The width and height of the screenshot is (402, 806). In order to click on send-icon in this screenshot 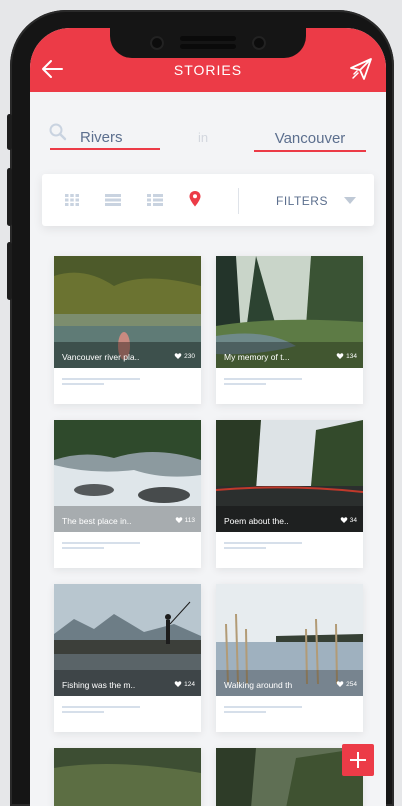, I will do `click(361, 69)`.